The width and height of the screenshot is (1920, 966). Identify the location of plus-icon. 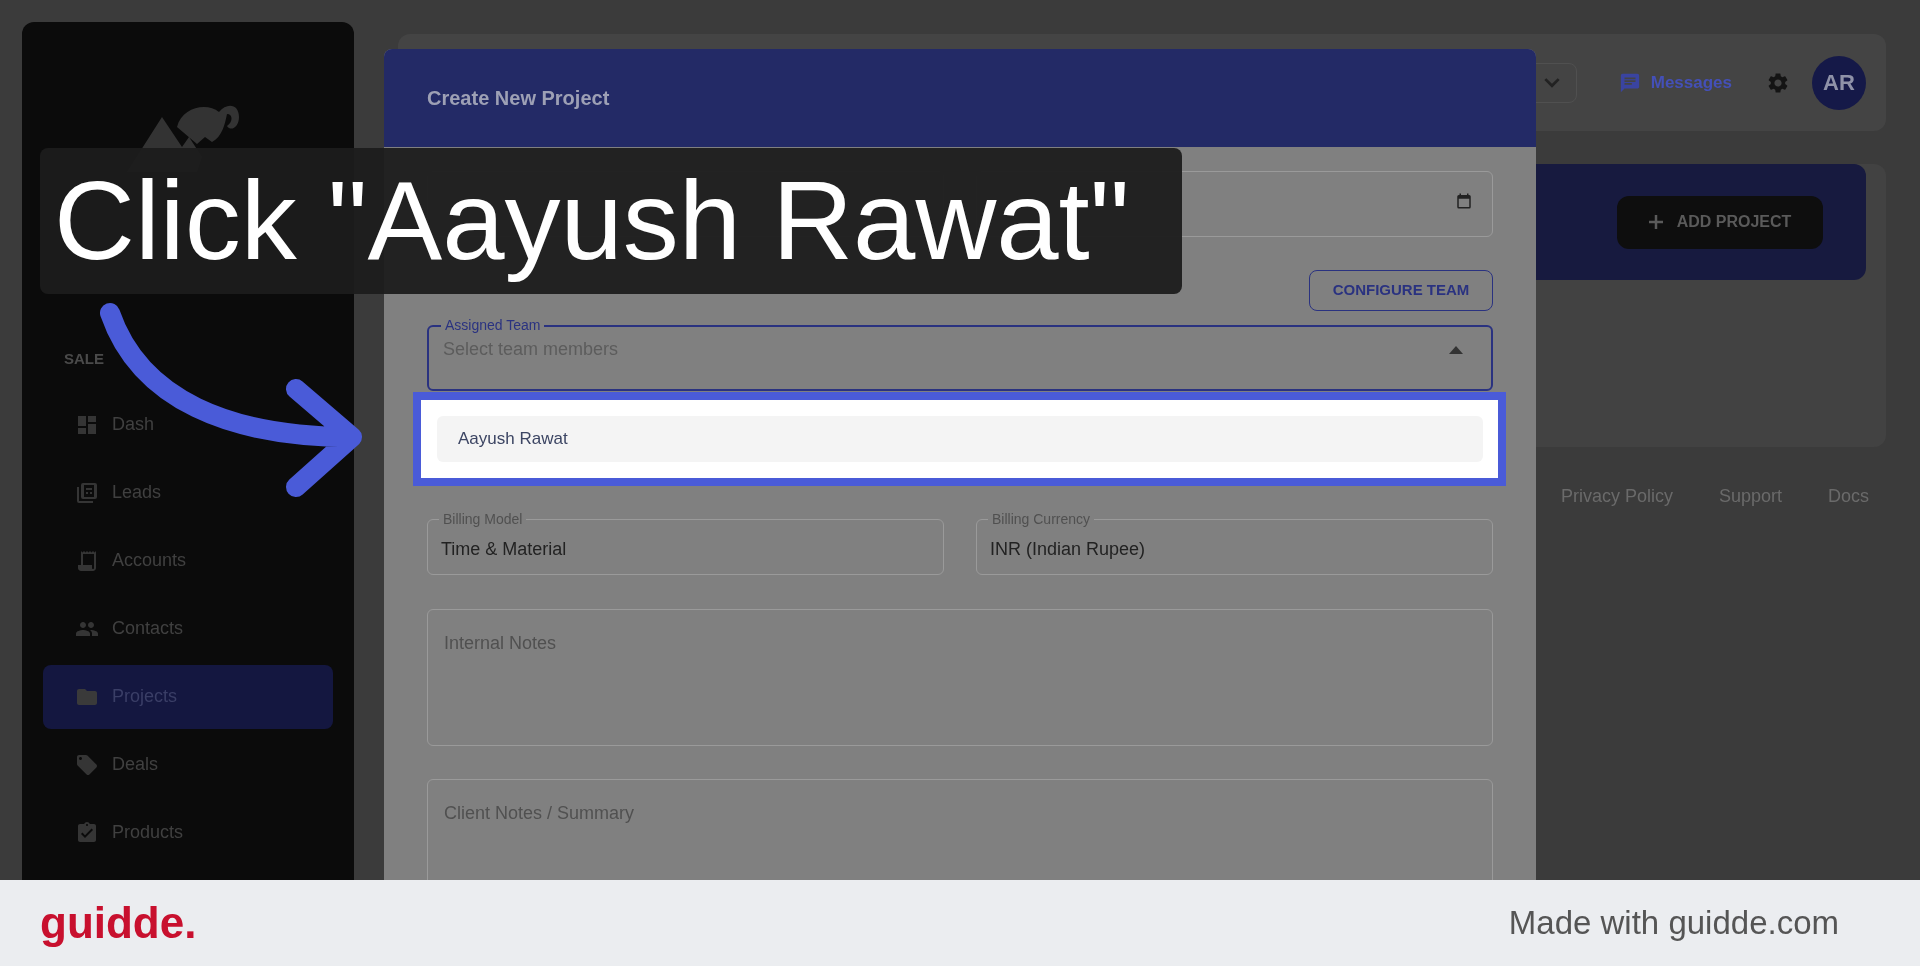
(1655, 222).